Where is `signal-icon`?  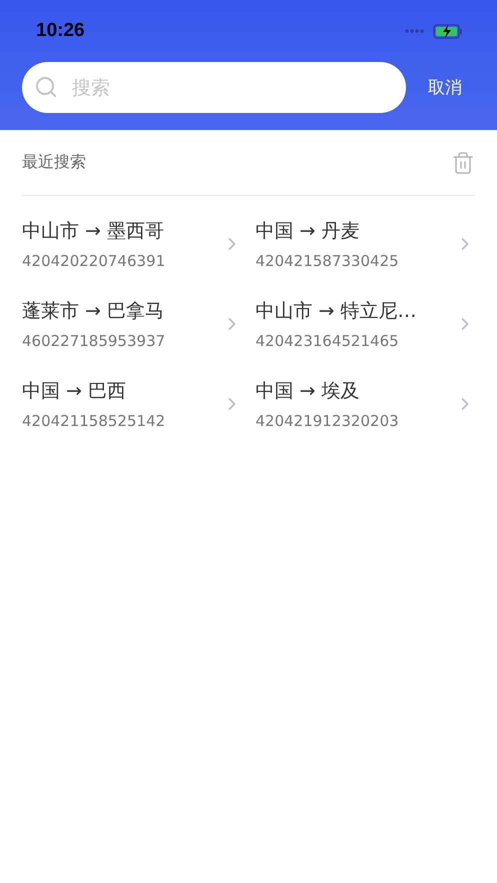
signal-icon is located at coordinates (415, 31).